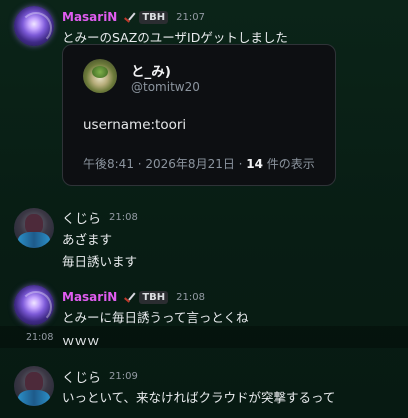  I want to click on embed-view-suffix: 件の表示, so click(288, 164).